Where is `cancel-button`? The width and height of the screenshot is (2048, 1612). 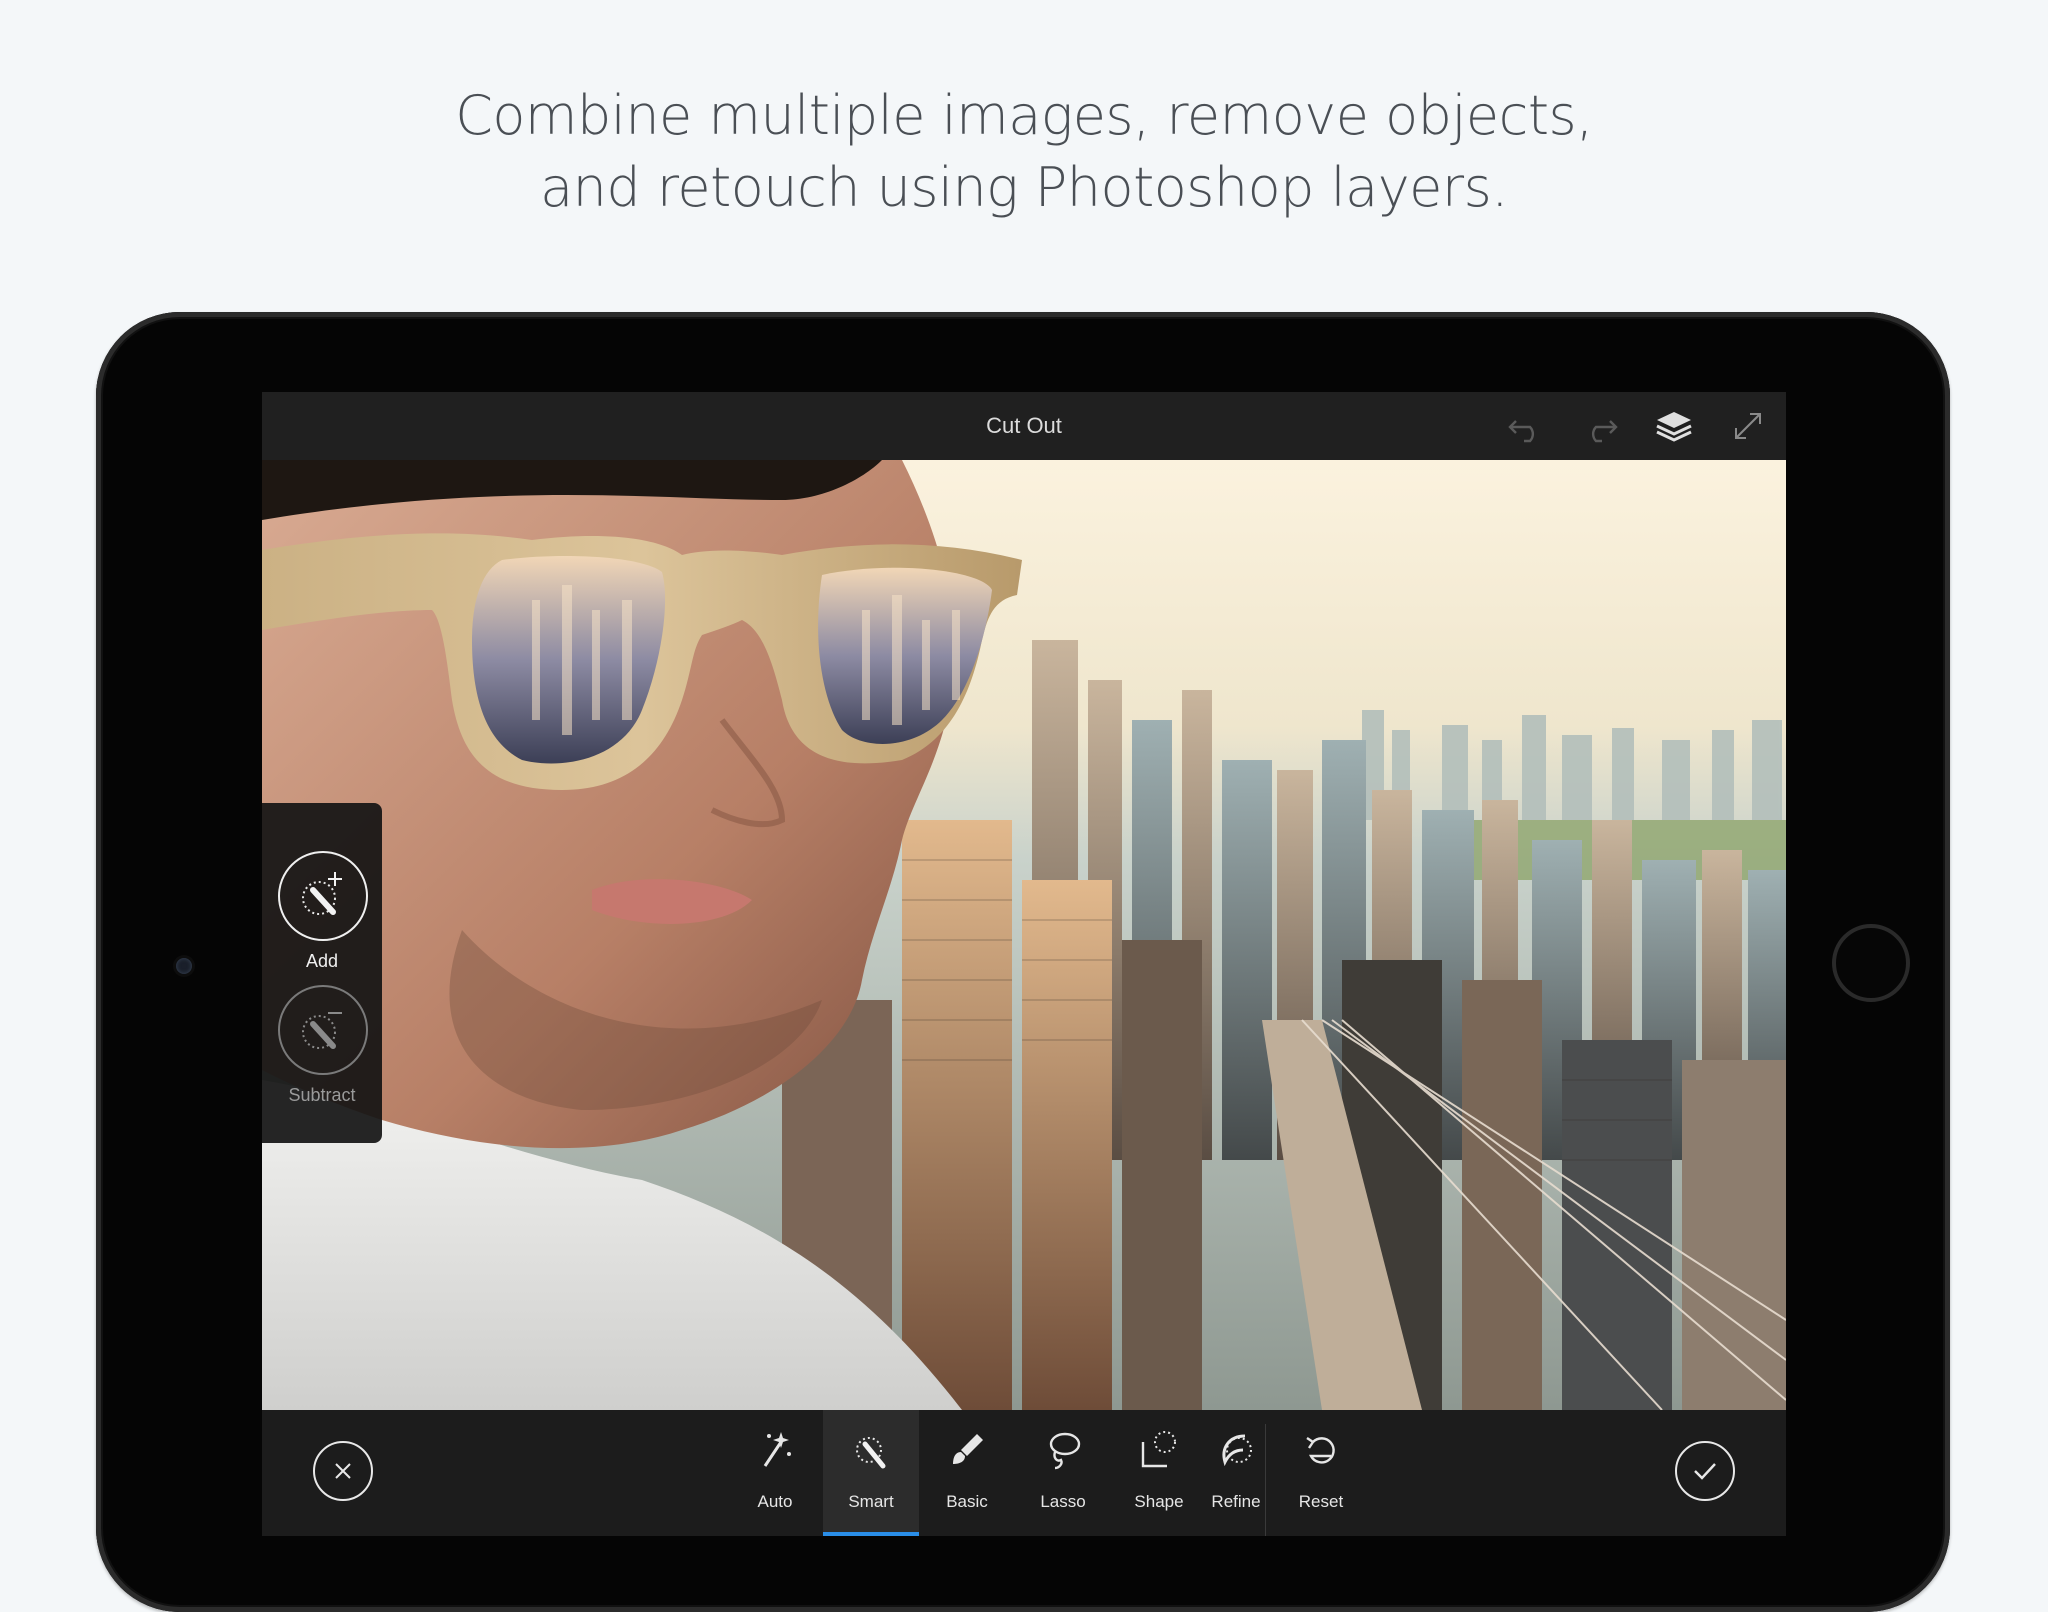 cancel-button is located at coordinates (343, 1471).